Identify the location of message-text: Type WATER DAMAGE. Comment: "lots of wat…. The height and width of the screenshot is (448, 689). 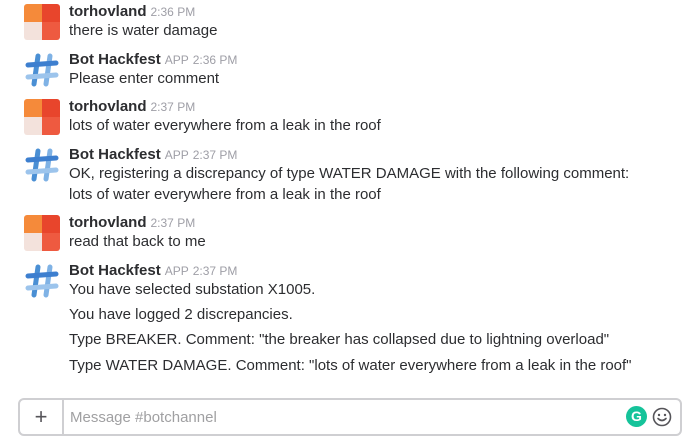
(350, 365).